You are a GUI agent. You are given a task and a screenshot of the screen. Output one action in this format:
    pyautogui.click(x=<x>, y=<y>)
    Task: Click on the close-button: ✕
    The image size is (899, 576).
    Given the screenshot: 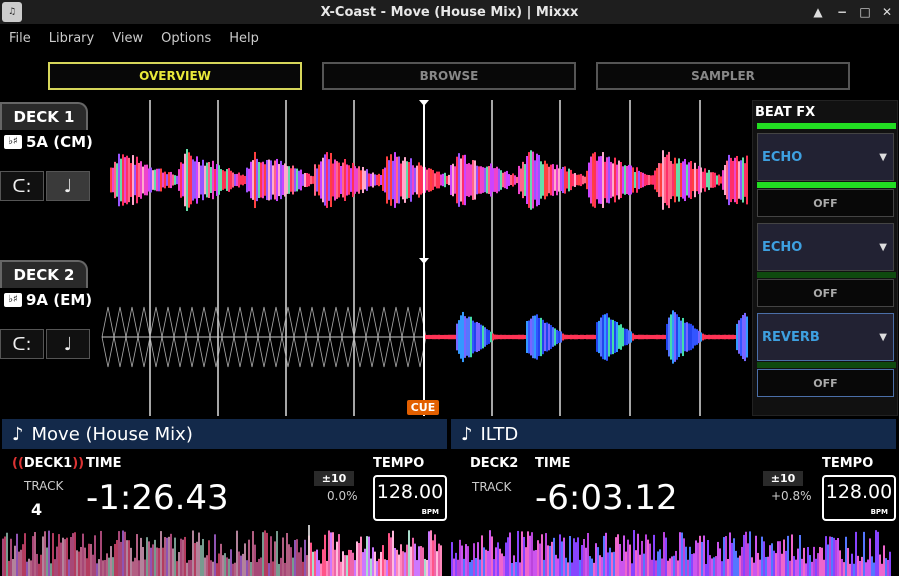 What is the action you would take?
    pyautogui.click(x=887, y=12)
    